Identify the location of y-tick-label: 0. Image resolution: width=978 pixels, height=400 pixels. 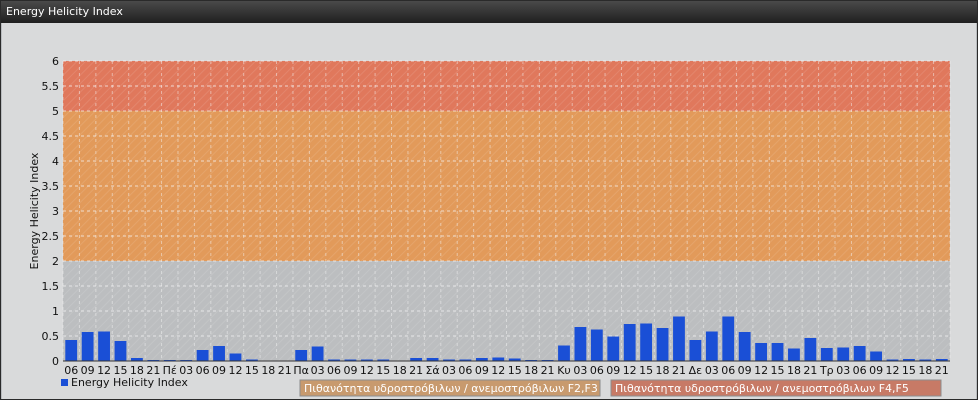
(55, 361).